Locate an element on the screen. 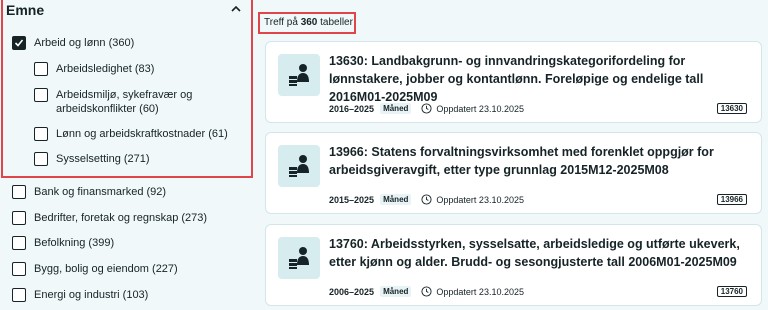 The image size is (768, 310). results-prefix: Treff på is located at coordinates (282, 22).